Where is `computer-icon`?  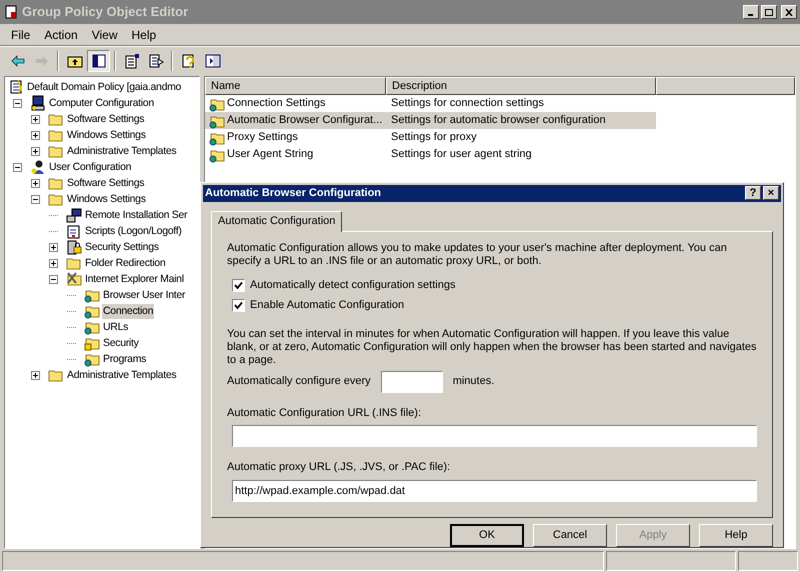
computer-icon is located at coordinates (38, 103).